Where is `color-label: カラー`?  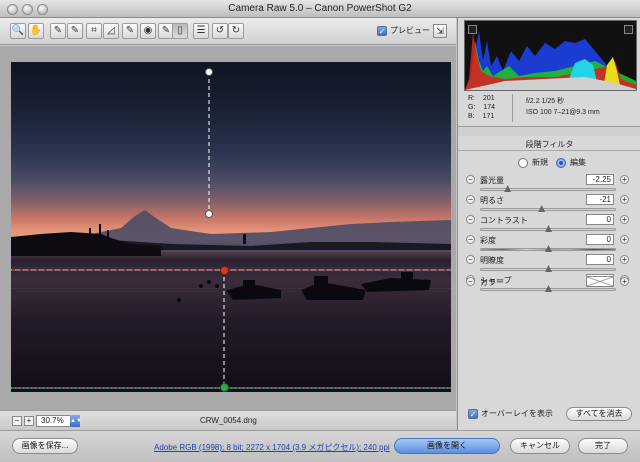
color-label: カラー is located at coordinates (492, 282).